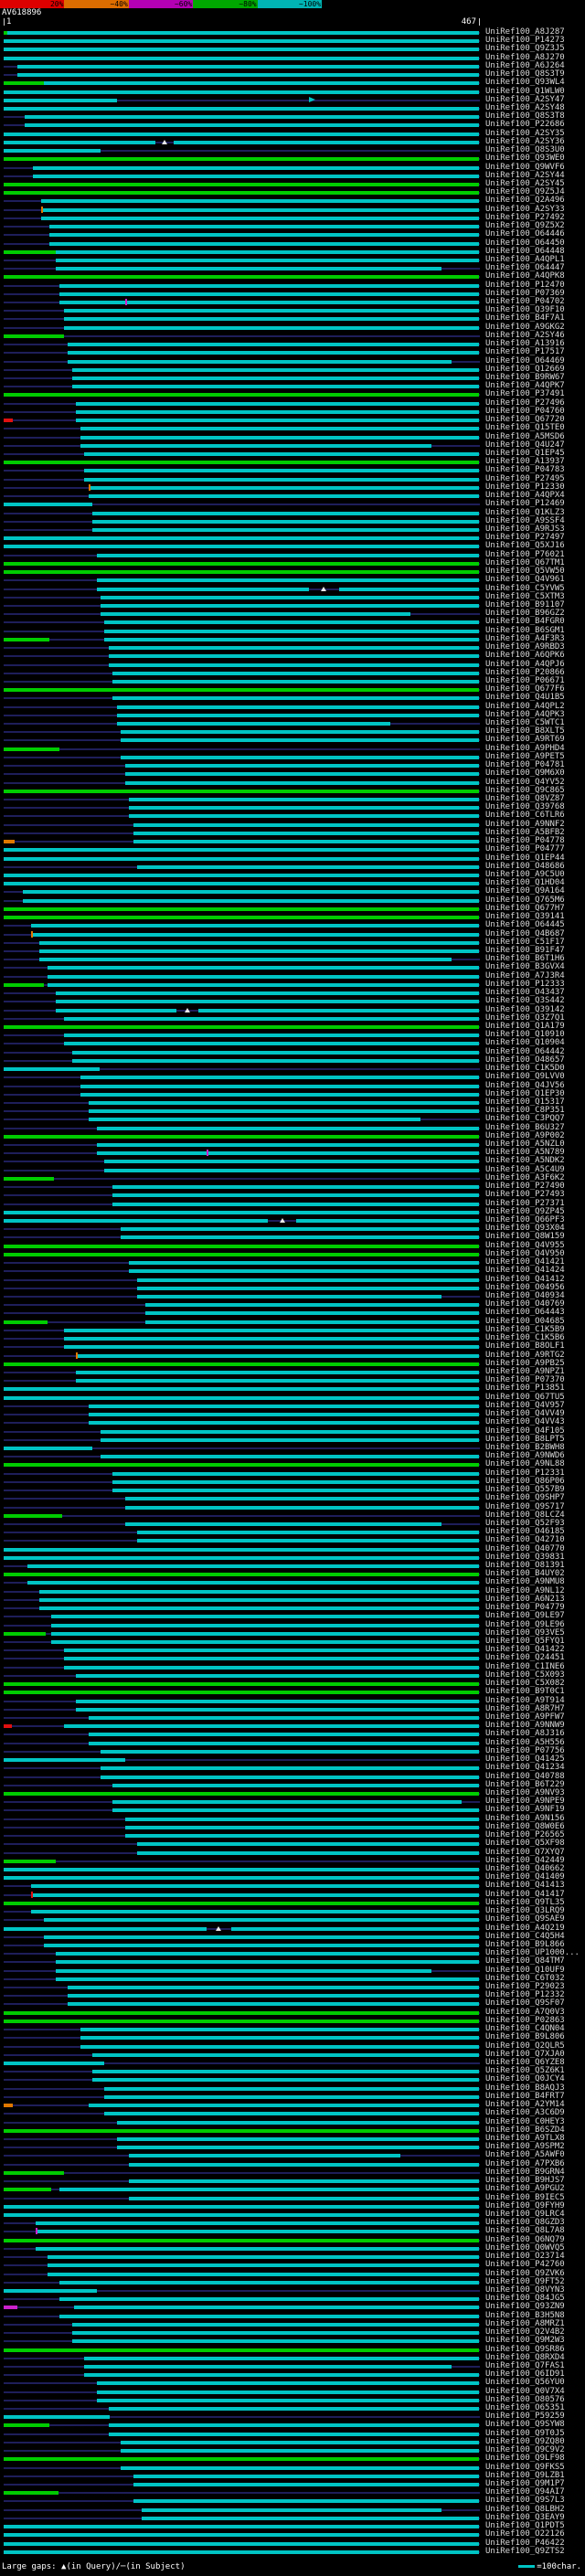 This screenshot has width=585, height=2576. Describe the element at coordinates (525, 234) in the screenshot. I see `hit-label: UniRef100_O64446` at that location.